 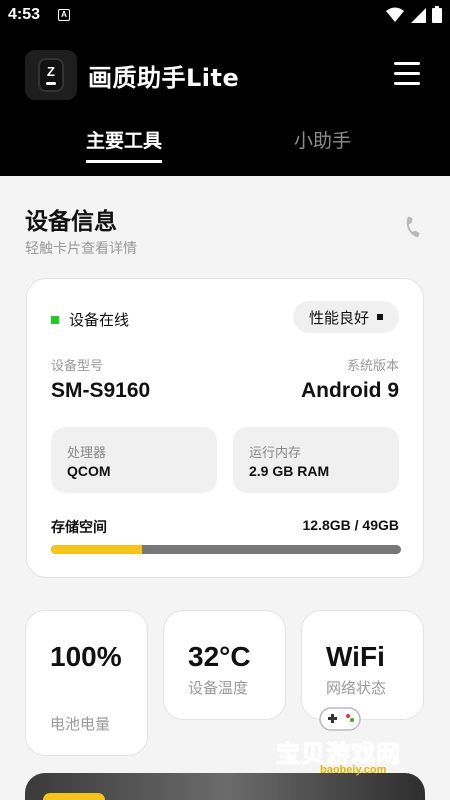 I want to click on model-value: SM-S9160, so click(x=101, y=390).